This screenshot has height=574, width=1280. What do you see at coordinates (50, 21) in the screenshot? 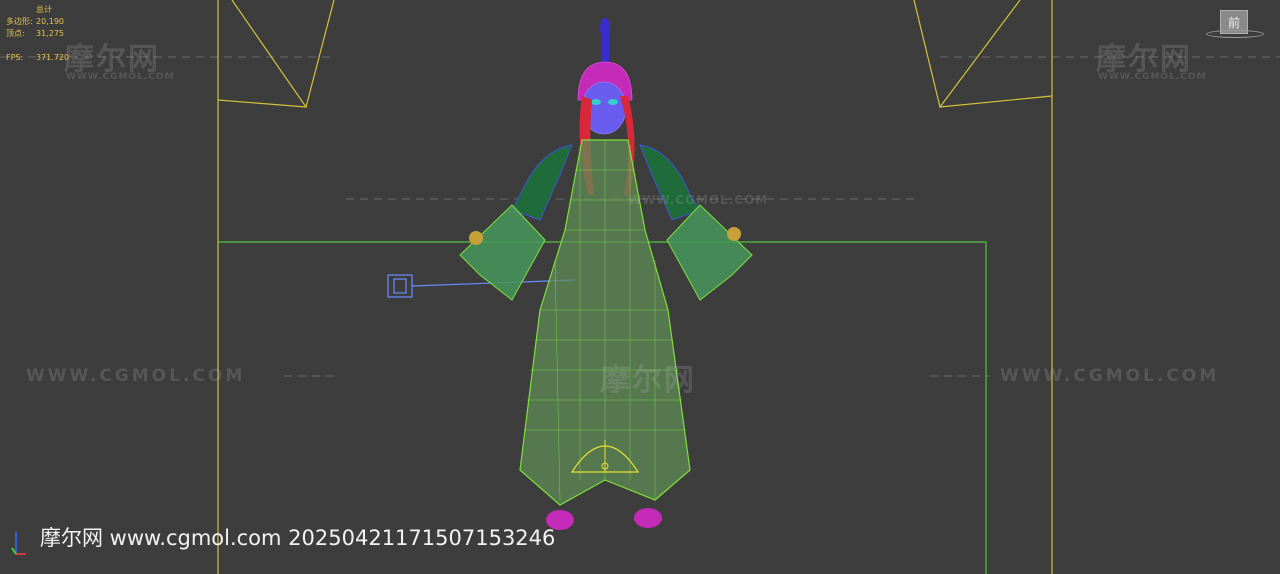
I see `polygons-value: 20,190` at bounding box center [50, 21].